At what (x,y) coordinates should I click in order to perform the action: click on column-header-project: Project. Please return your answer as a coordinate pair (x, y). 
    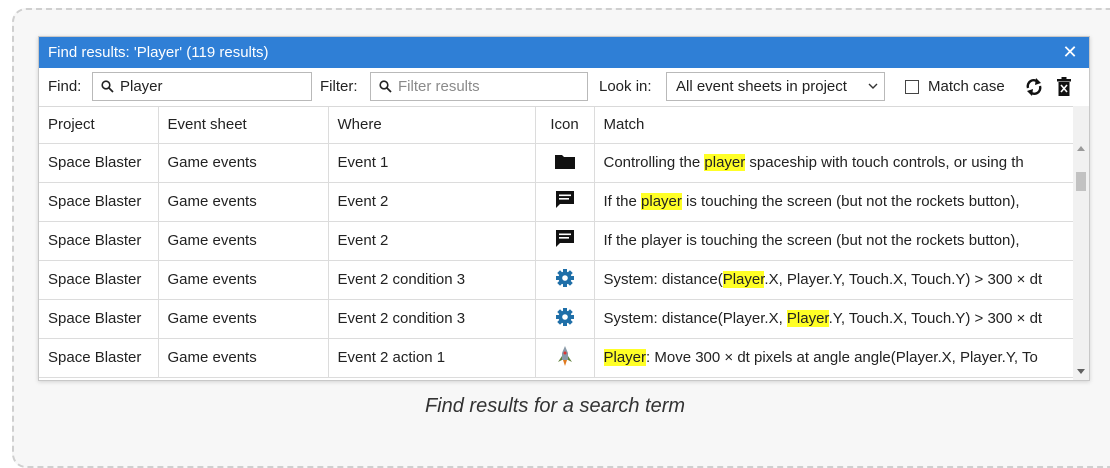
    Looking at the image, I should click on (99, 125).